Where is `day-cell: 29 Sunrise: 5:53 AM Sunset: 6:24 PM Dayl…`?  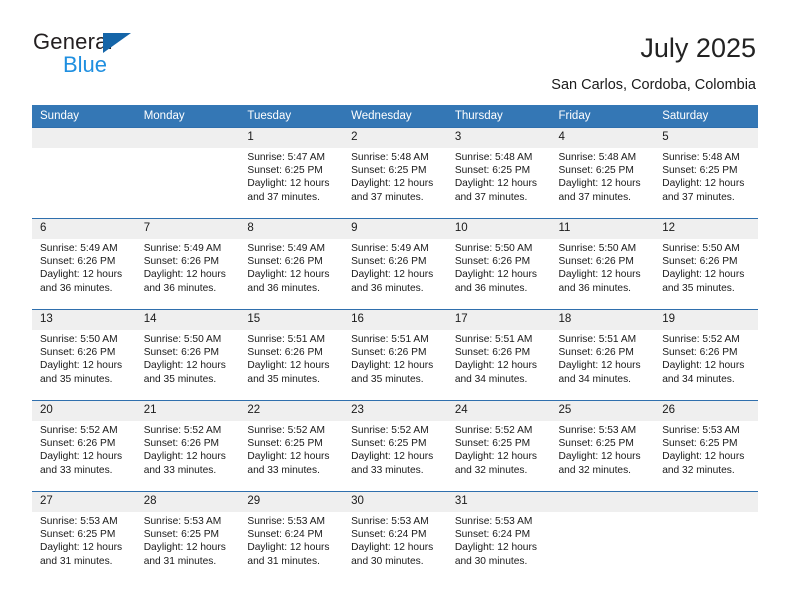
day-cell: 29 Sunrise: 5:53 AM Sunset: 6:24 PM Dayl… is located at coordinates (291, 536).